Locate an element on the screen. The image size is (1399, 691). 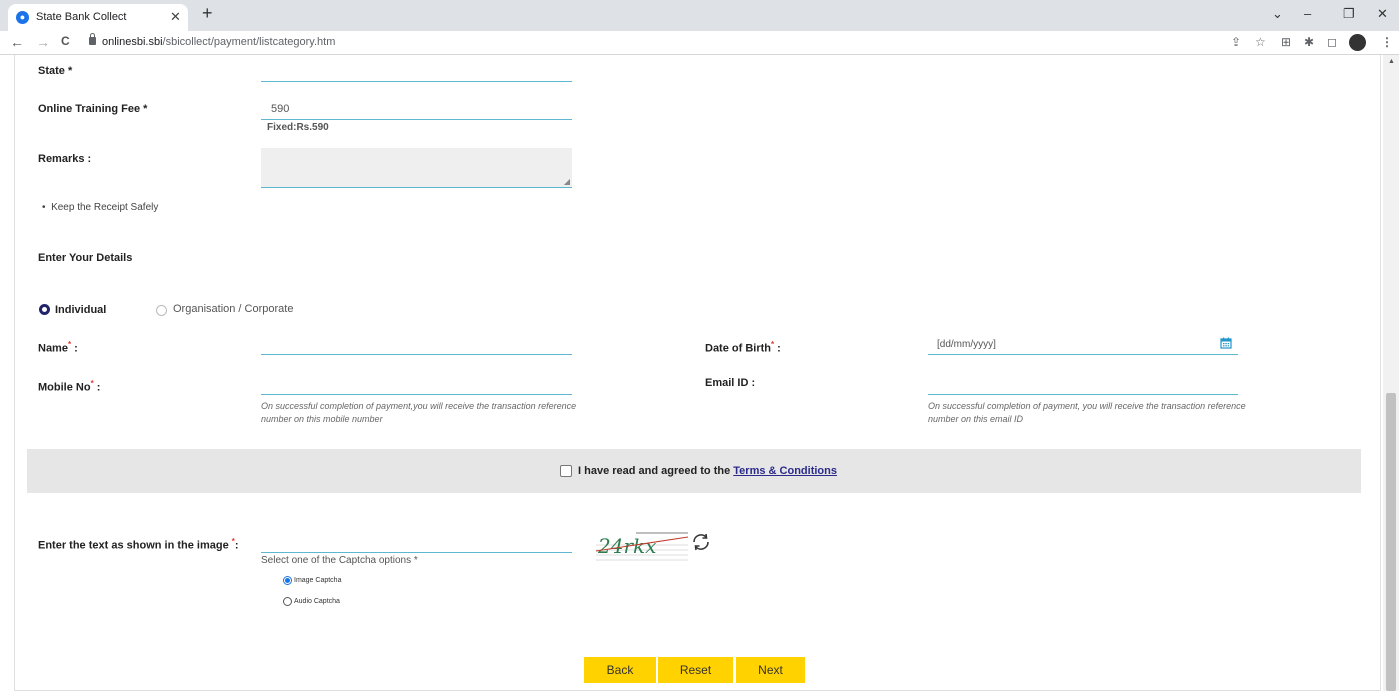
captcha-options-heading: Select one of the Captcha options * is located at coordinates (339, 560).